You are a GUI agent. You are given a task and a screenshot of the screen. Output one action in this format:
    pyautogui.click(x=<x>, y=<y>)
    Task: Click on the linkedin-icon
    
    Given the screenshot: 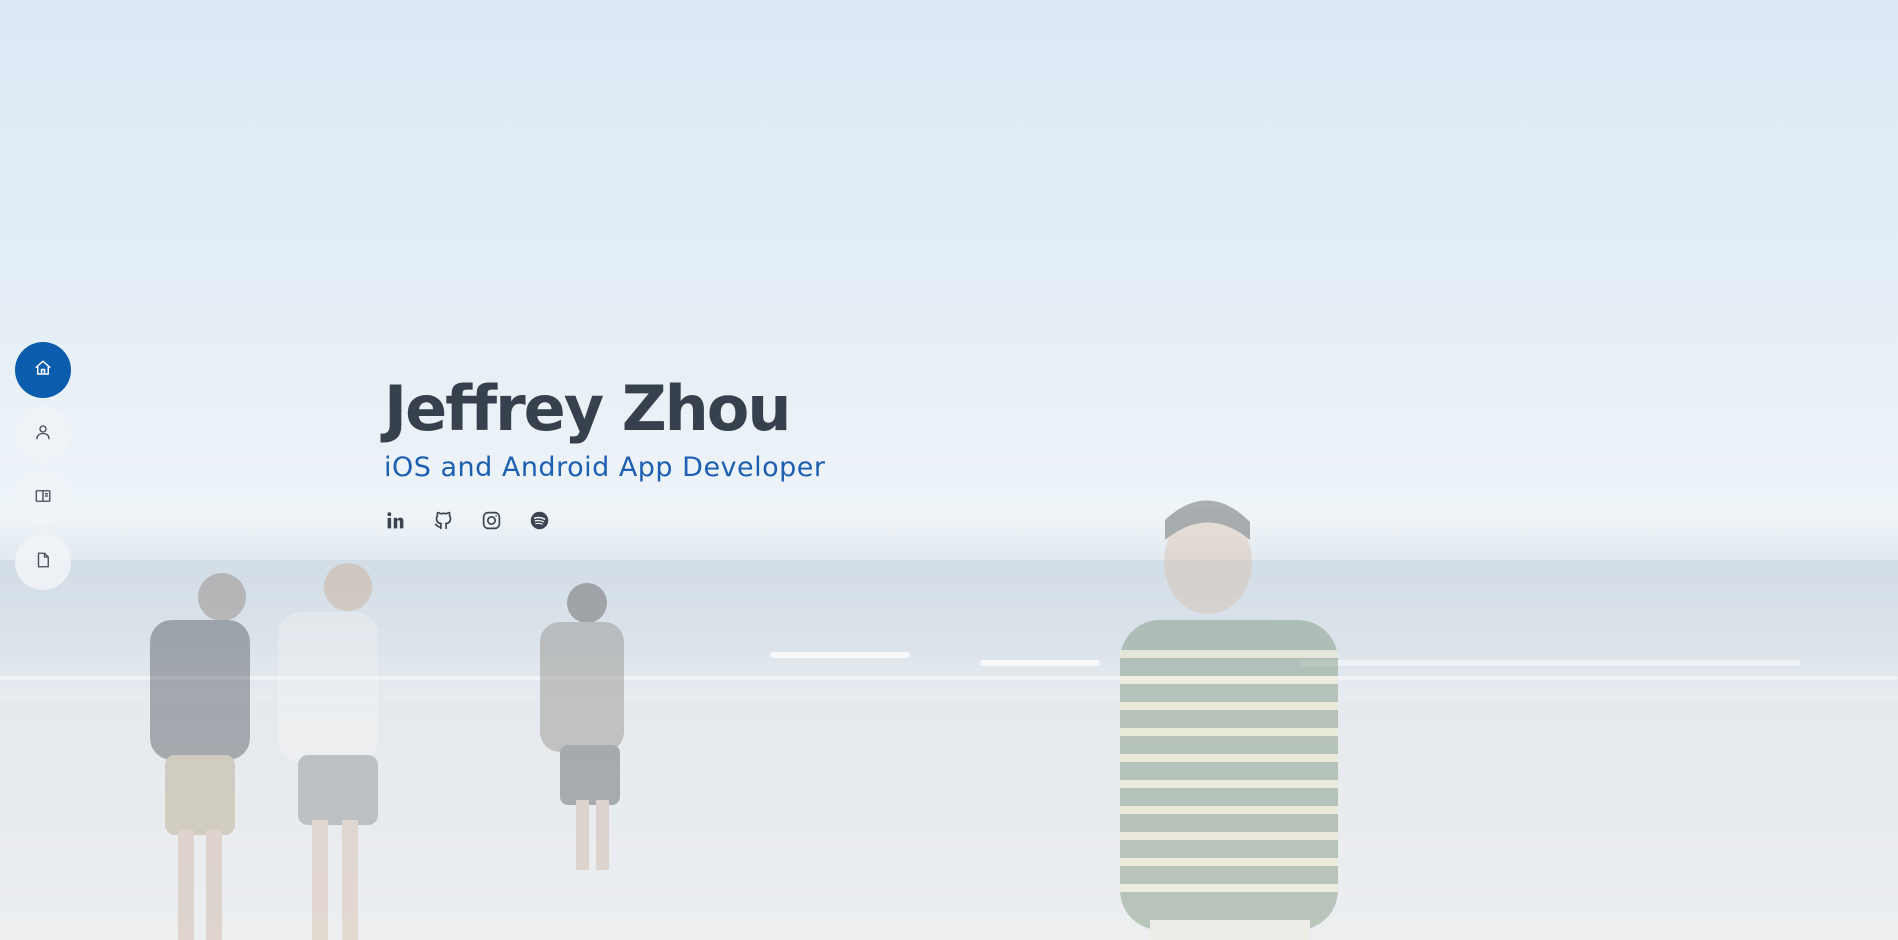 What is the action you would take?
    pyautogui.click(x=395, y=522)
    